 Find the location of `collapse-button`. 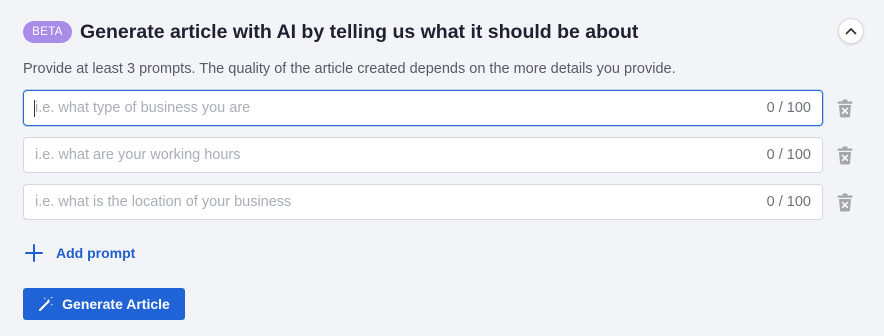

collapse-button is located at coordinates (851, 31).